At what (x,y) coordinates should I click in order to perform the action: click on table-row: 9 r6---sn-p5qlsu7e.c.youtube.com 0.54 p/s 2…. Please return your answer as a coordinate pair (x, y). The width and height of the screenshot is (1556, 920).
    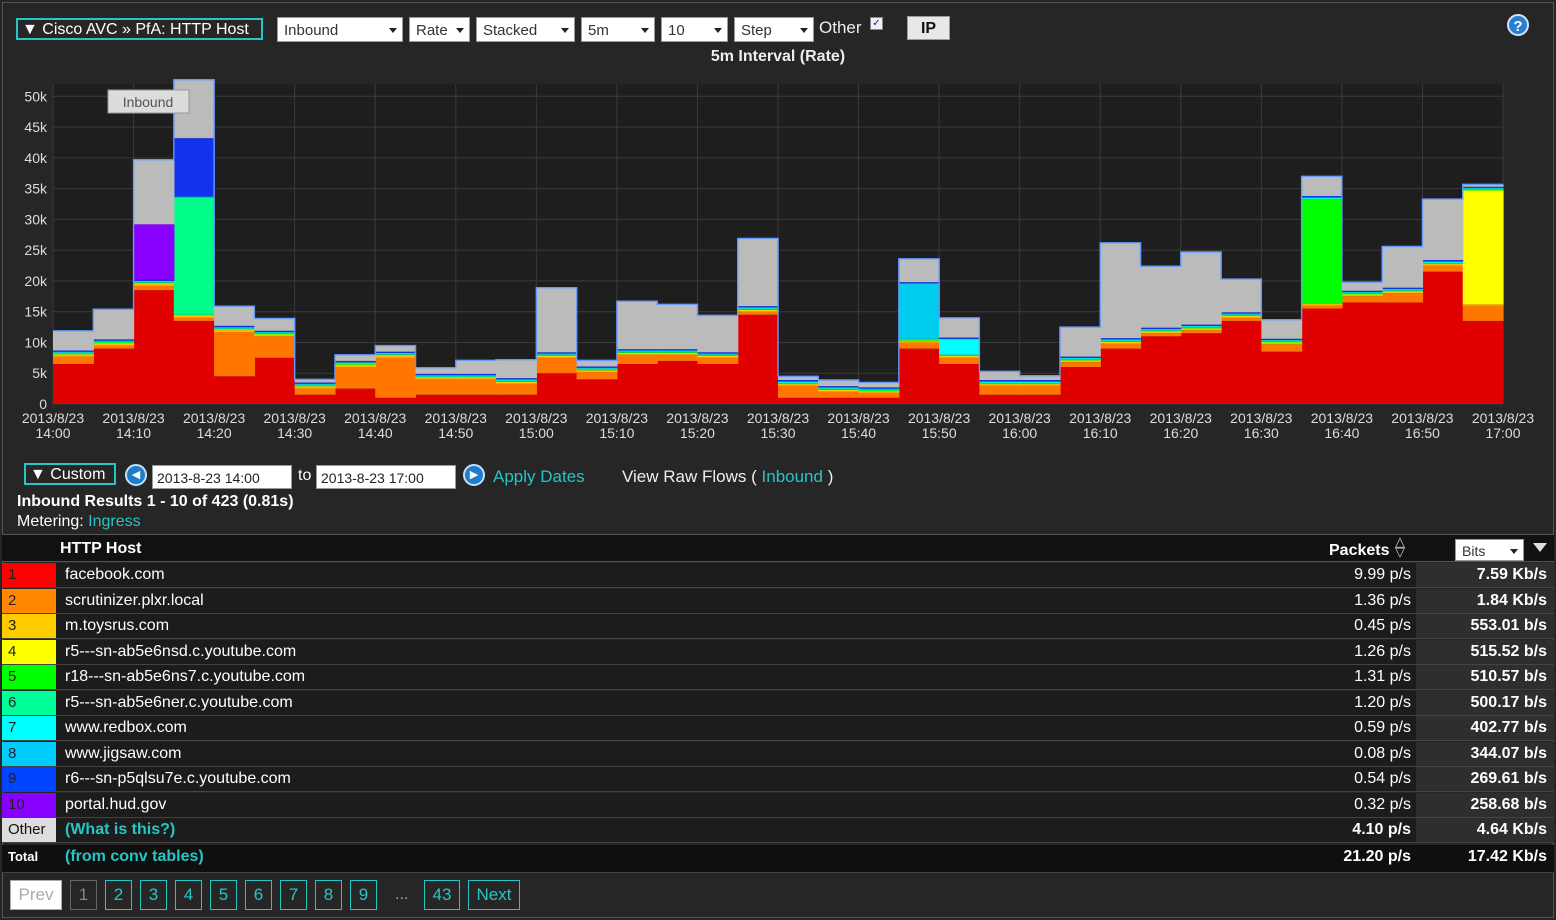
    Looking at the image, I should click on (778, 779).